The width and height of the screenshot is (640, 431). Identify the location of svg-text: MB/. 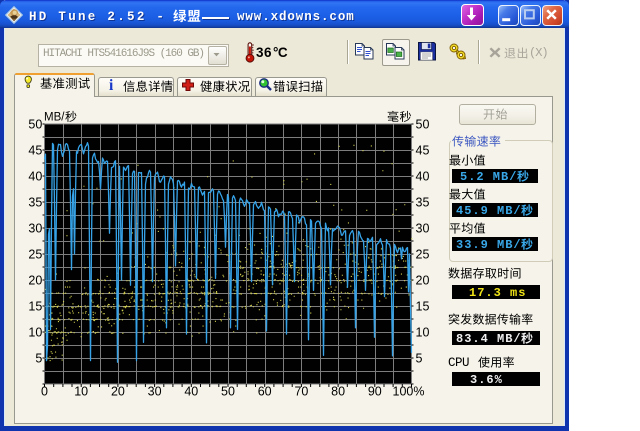
(54, 118).